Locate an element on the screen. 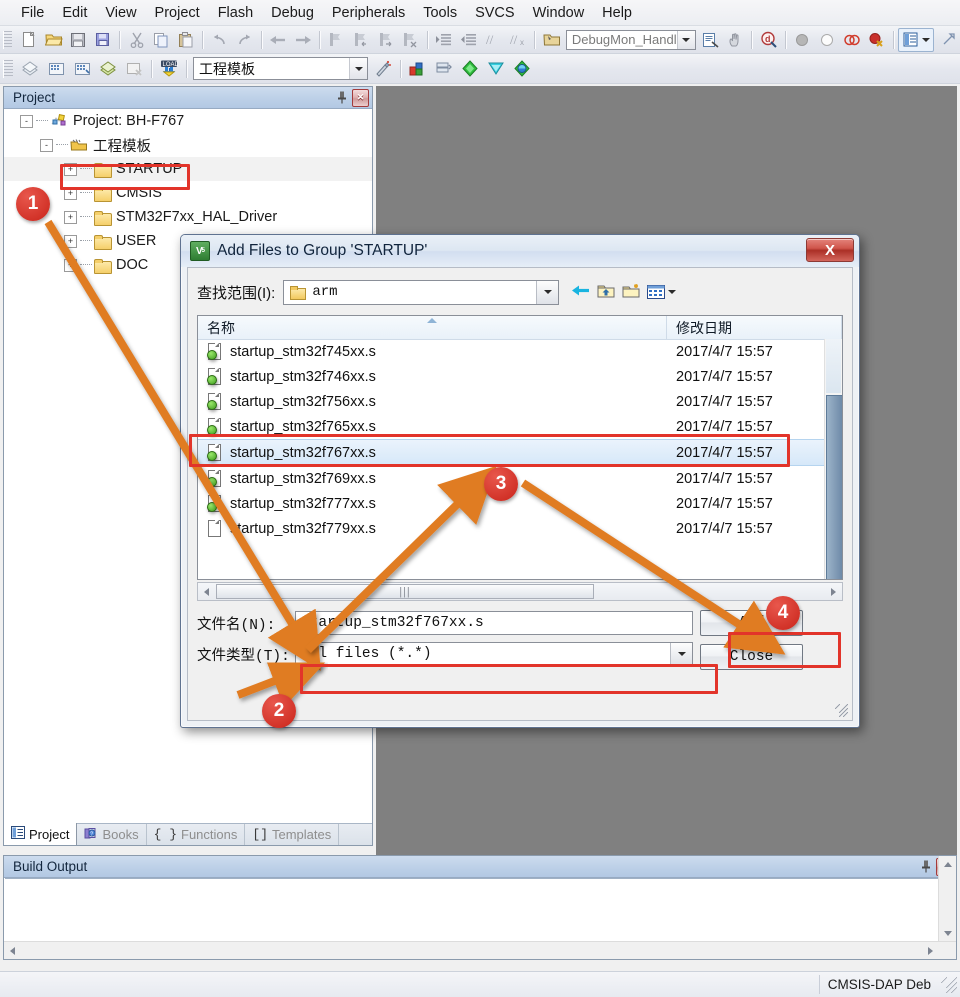 The height and width of the screenshot is (997, 960). tab-books: ? Books is located at coordinates (112, 834).